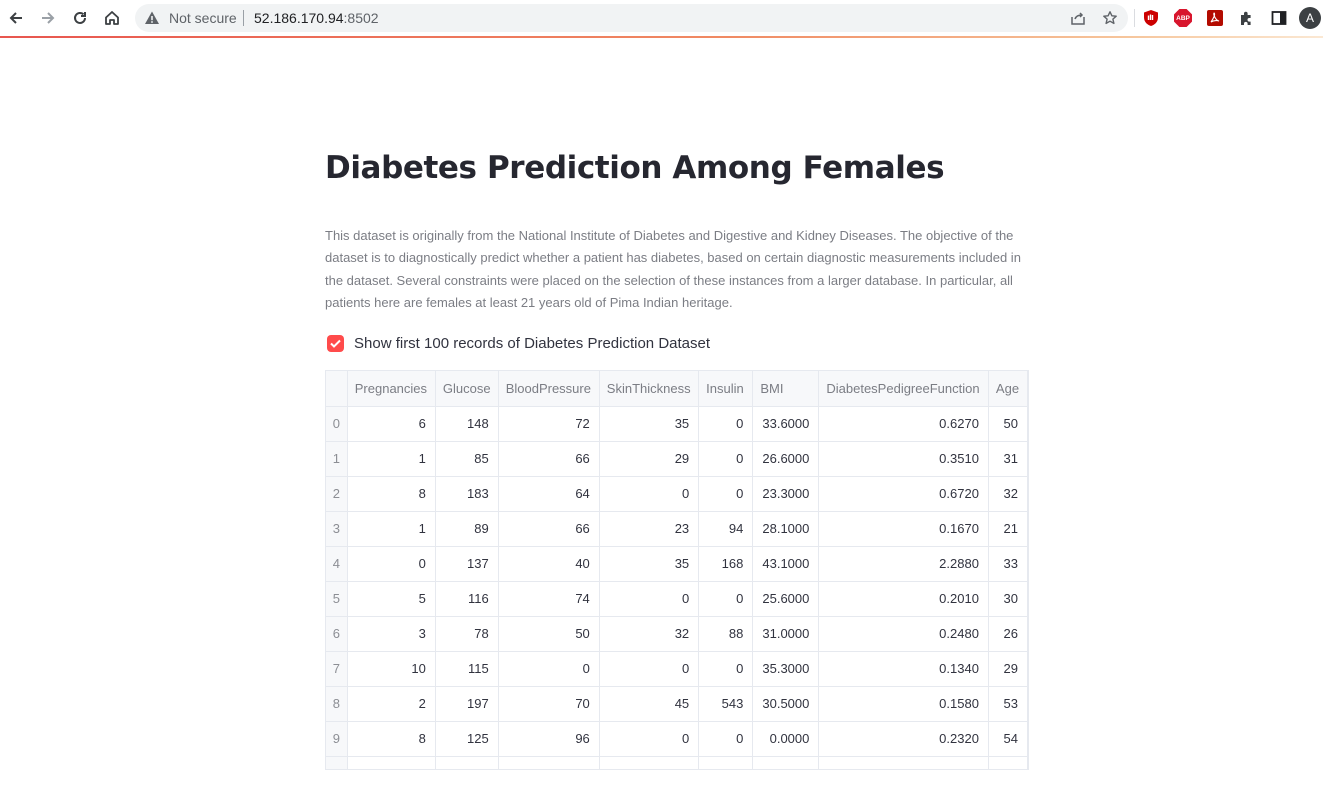  I want to click on table-cell: 31.0000, so click(786, 634).